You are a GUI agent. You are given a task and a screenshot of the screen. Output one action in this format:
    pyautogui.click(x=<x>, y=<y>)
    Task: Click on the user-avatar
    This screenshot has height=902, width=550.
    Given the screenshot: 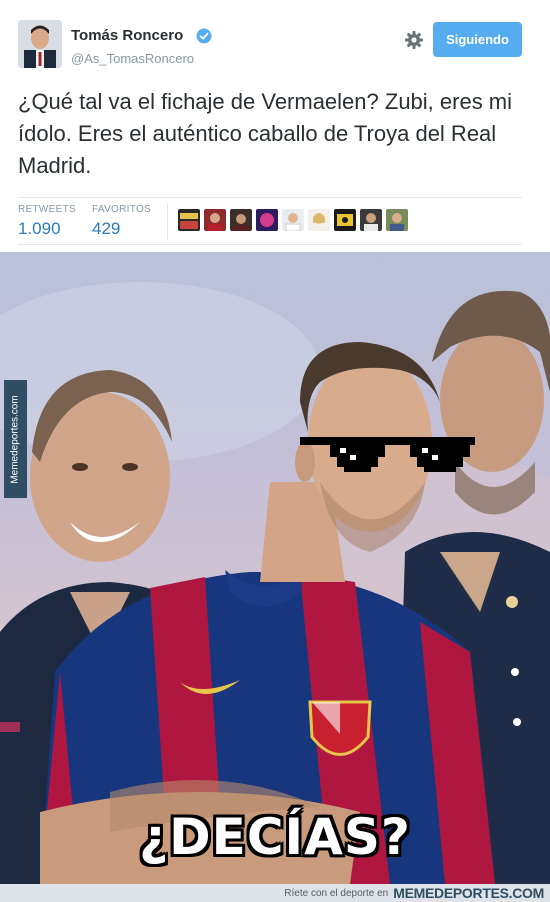 What is the action you would take?
    pyautogui.click(x=40, y=44)
    